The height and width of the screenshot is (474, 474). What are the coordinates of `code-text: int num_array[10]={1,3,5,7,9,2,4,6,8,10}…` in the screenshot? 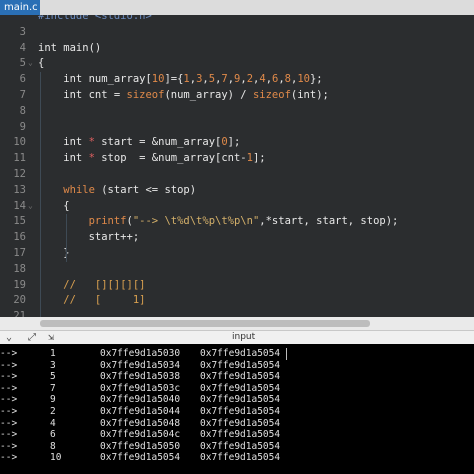 It's located at (180, 79).